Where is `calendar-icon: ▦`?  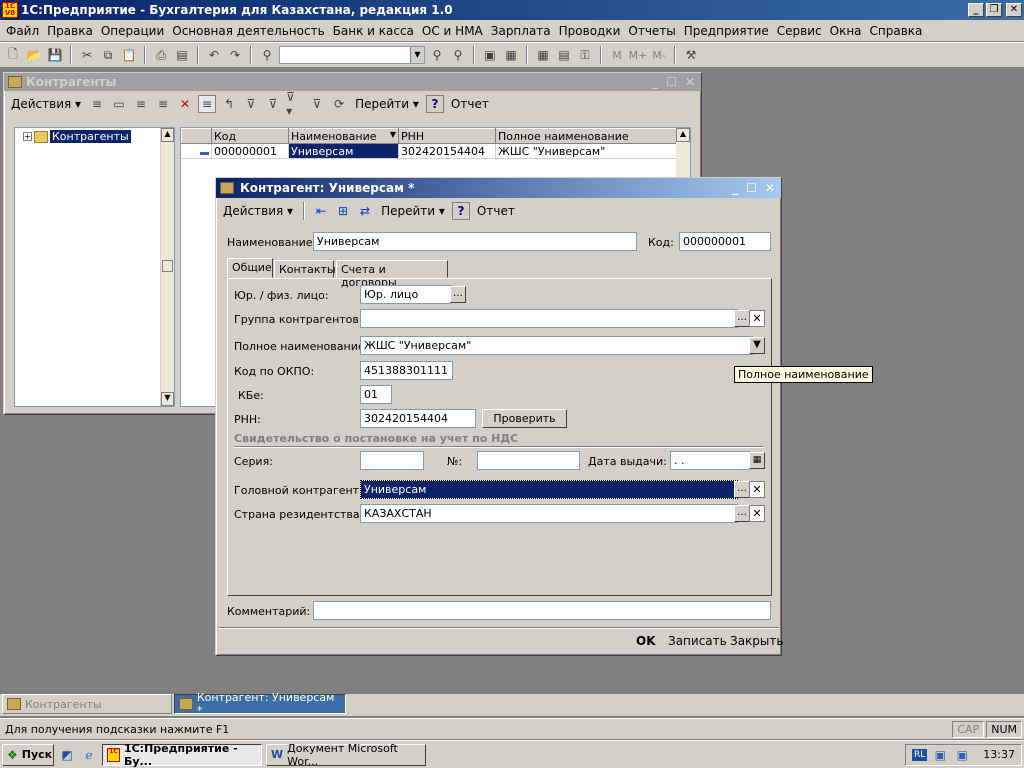
calendar-icon: ▦ is located at coordinates (757, 460).